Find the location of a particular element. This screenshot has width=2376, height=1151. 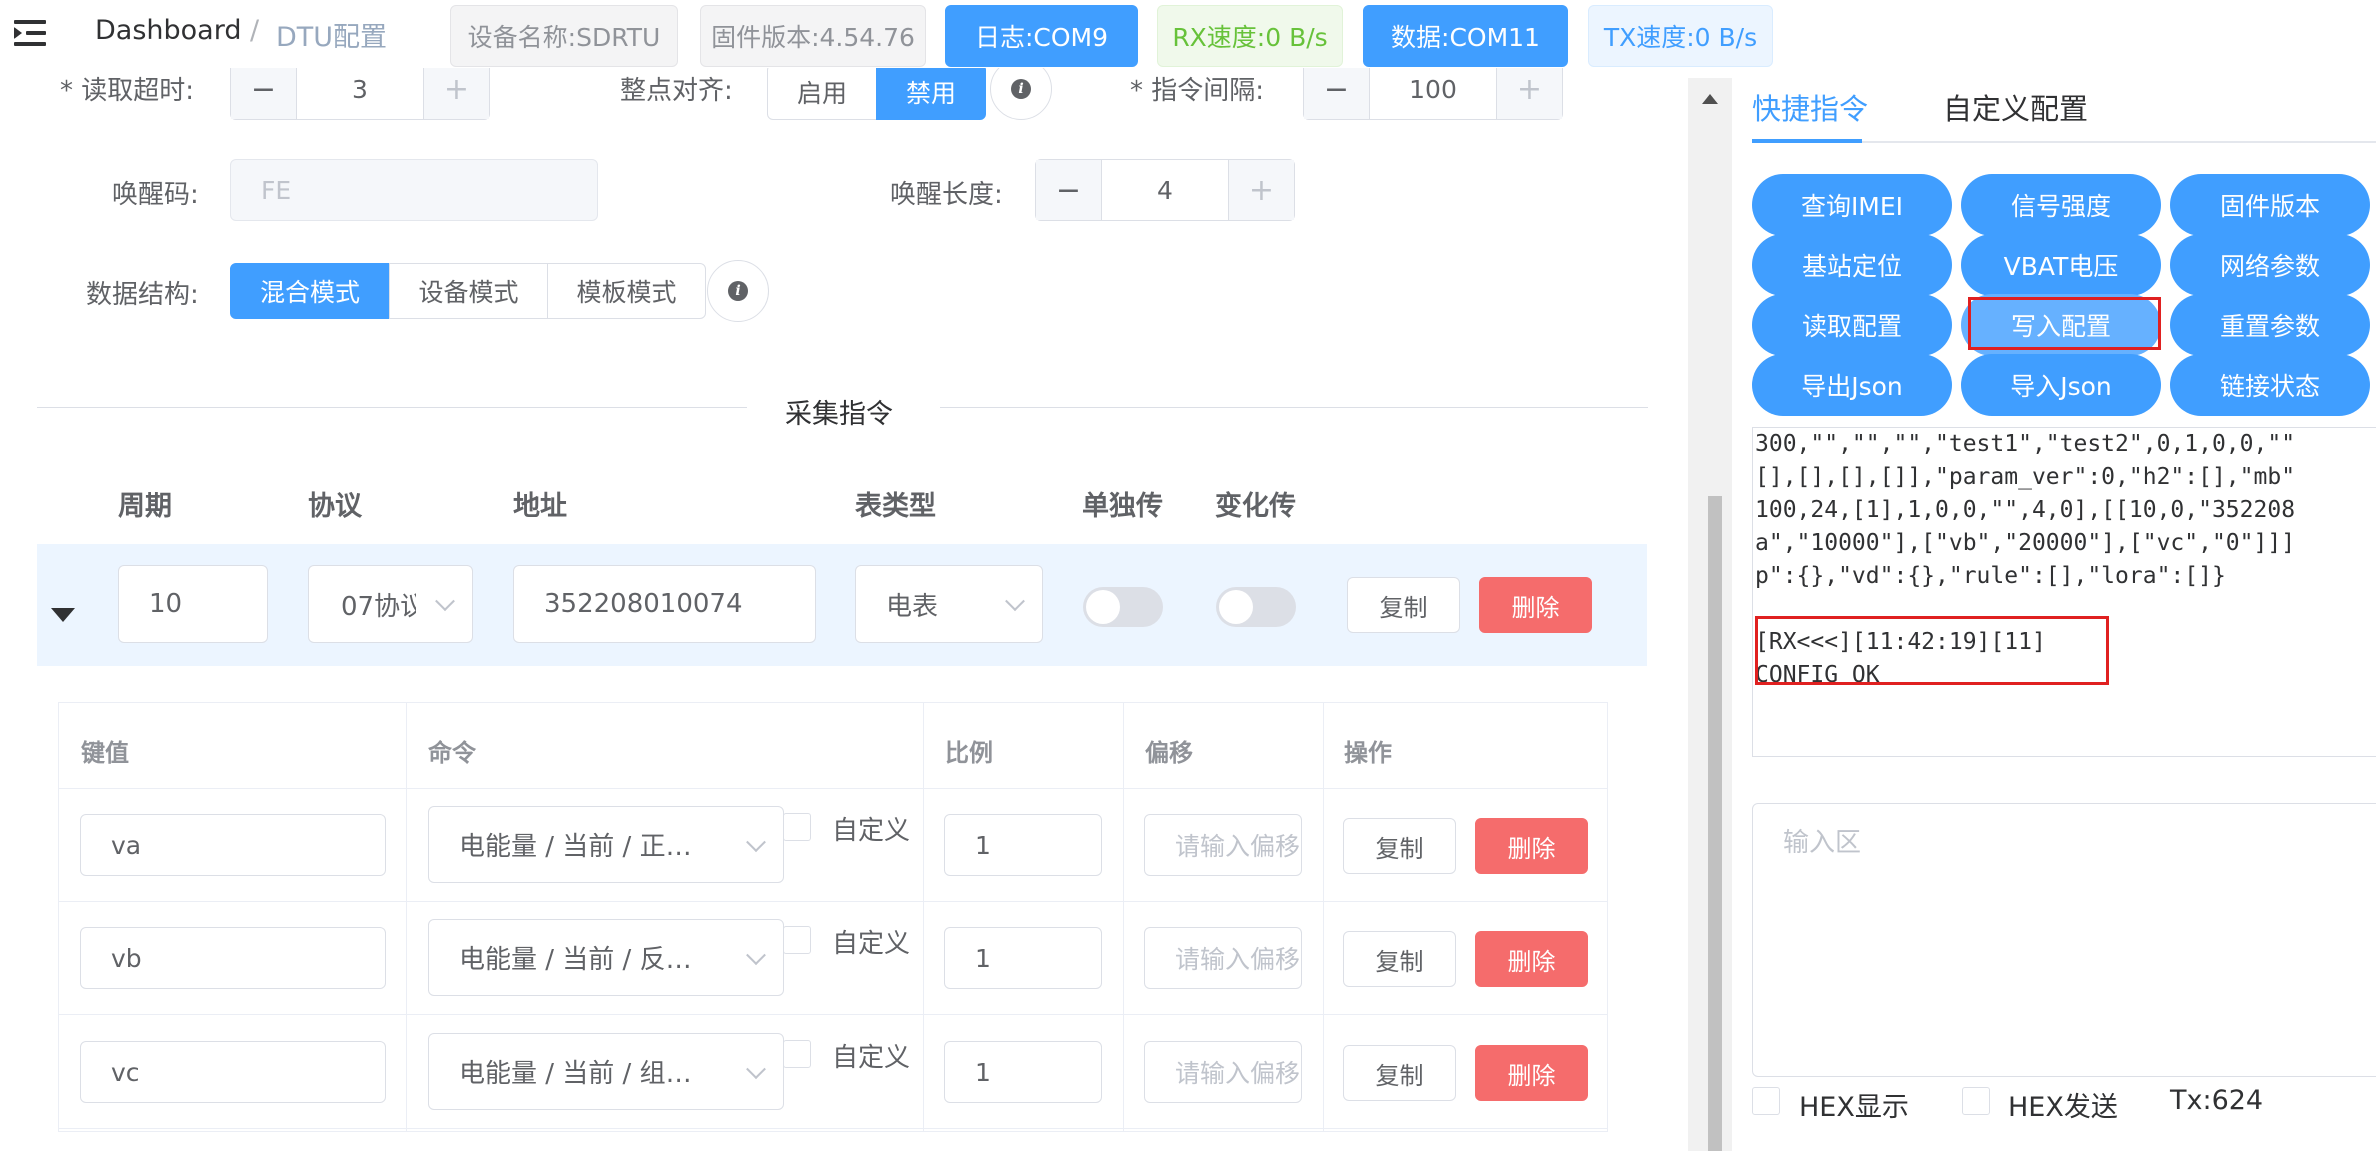

command-value: 电能量 / 当前 / 组合无功 is located at coordinates (584, 1074).